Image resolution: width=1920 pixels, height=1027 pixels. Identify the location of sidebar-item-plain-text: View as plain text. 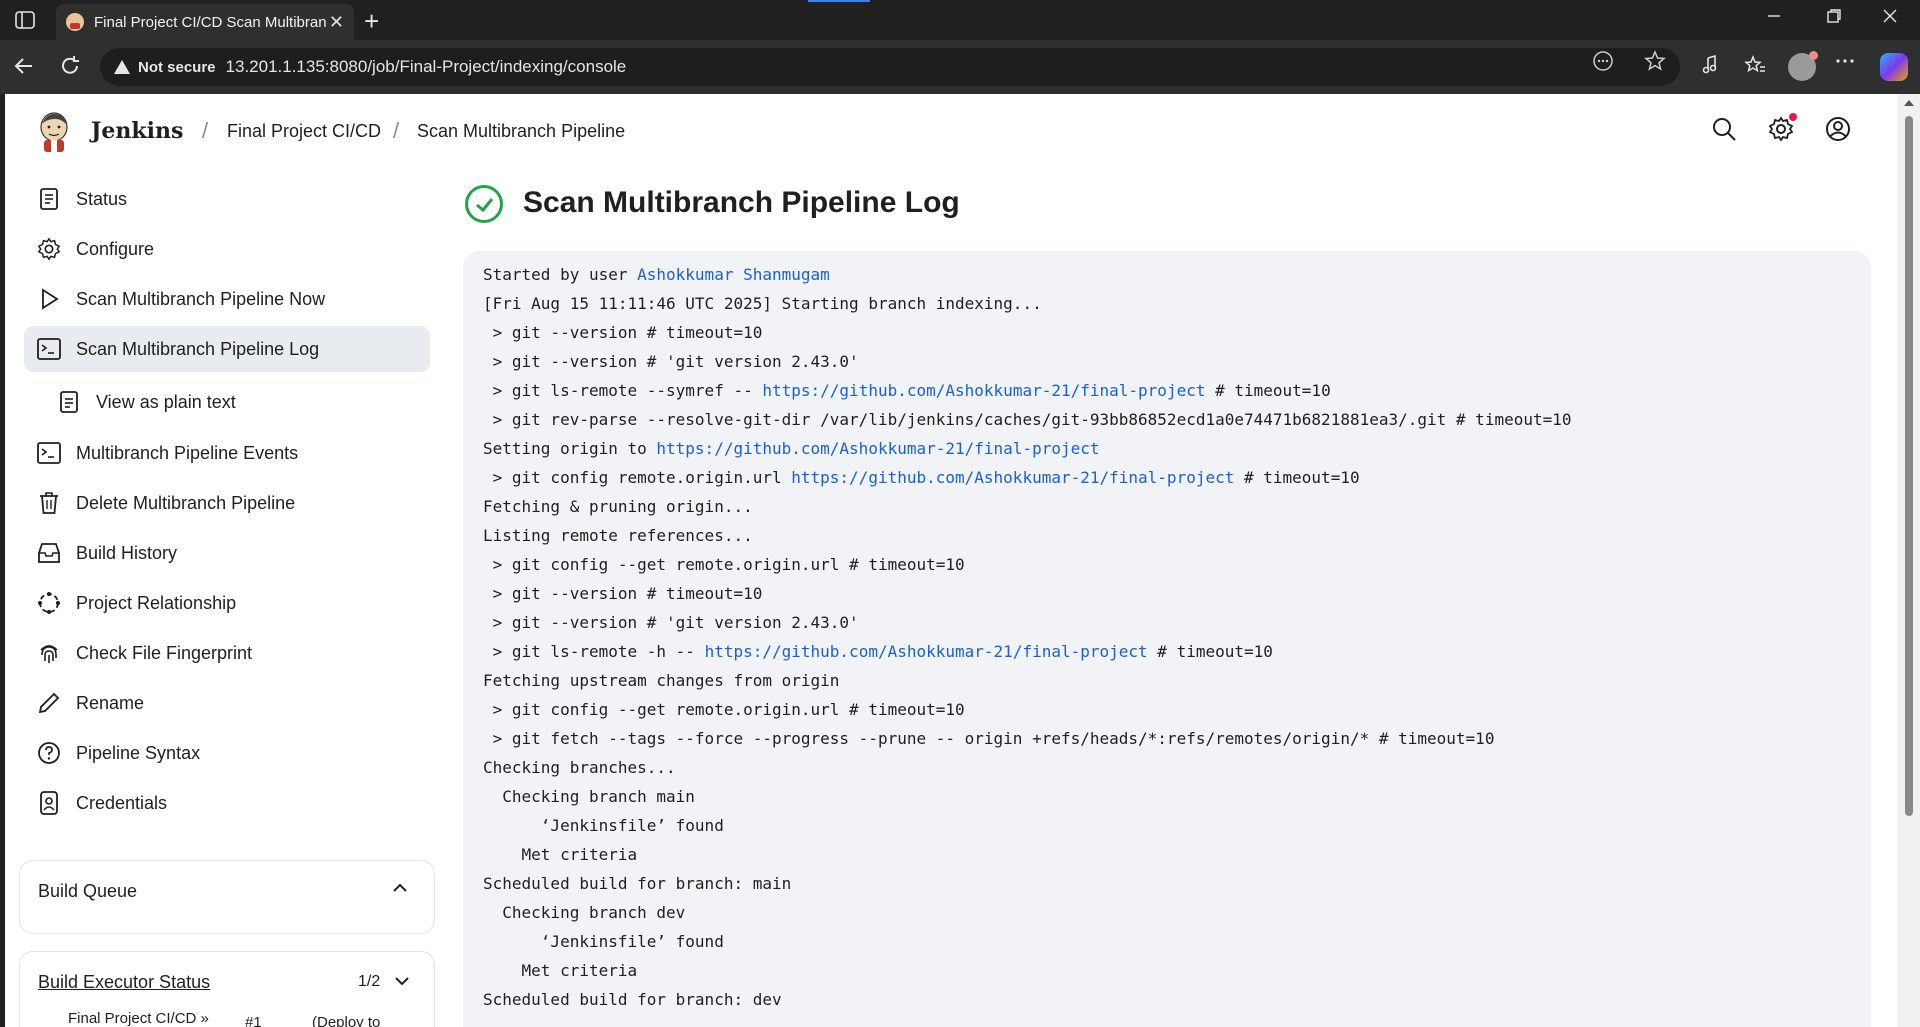
(227, 402).